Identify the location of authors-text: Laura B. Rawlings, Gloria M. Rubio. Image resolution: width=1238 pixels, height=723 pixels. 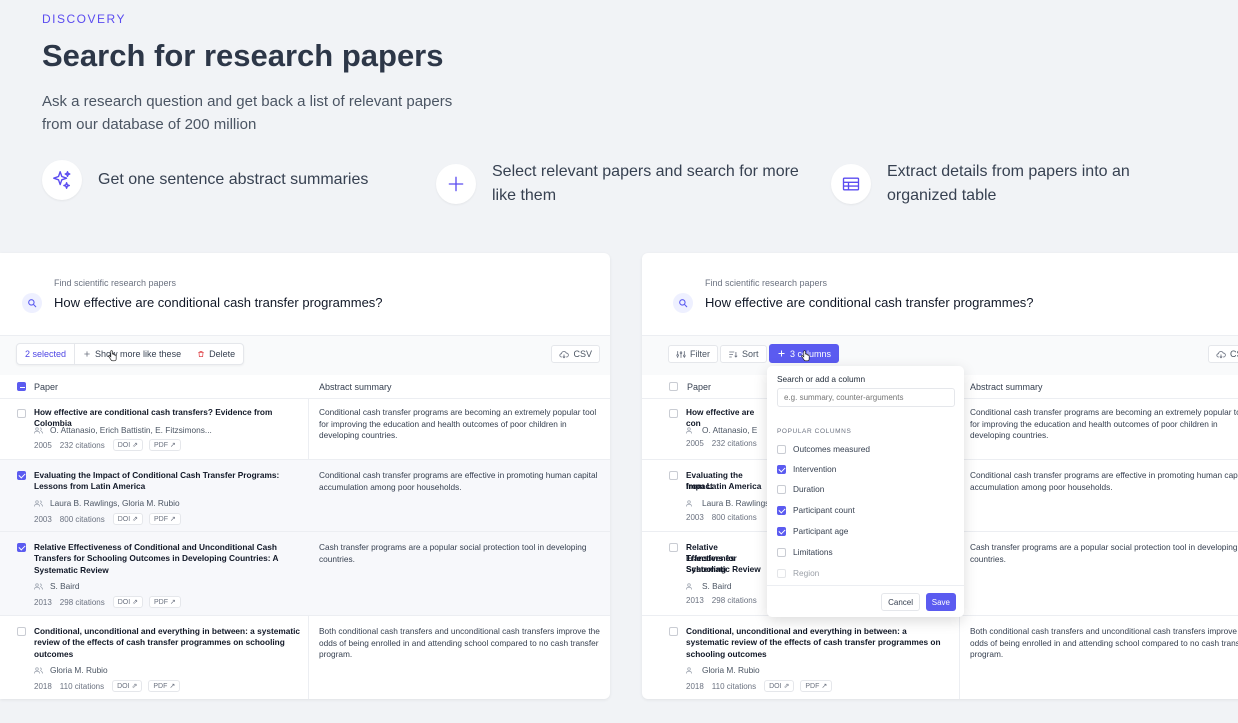
(115, 503).